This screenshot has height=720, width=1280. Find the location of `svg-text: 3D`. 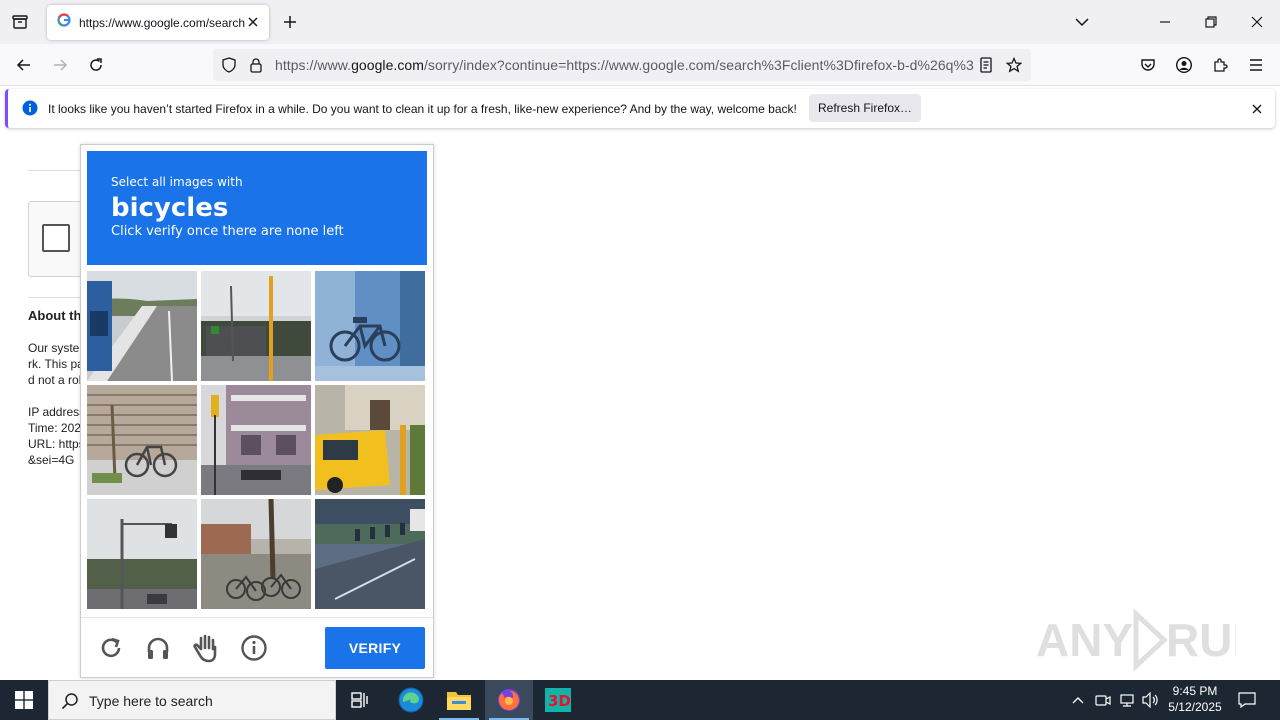

svg-text: 3D is located at coordinates (559, 701).